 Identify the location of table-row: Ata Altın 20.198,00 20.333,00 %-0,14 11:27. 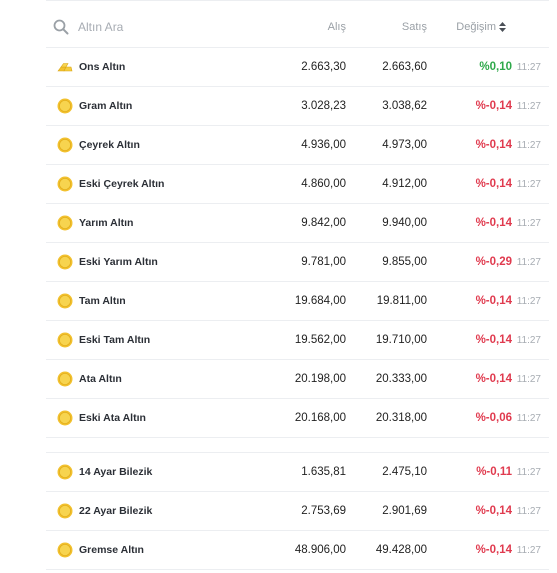
(297, 379).